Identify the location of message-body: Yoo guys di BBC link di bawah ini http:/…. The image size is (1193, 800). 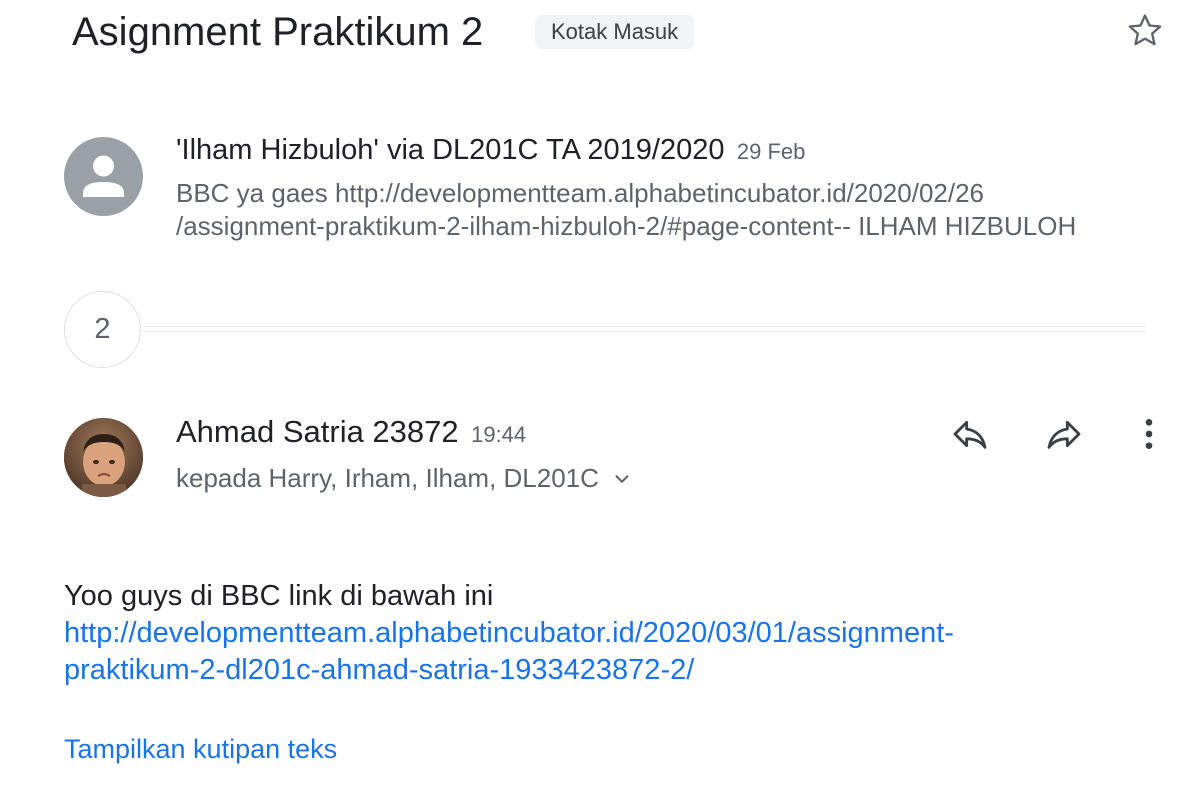
(609, 633).